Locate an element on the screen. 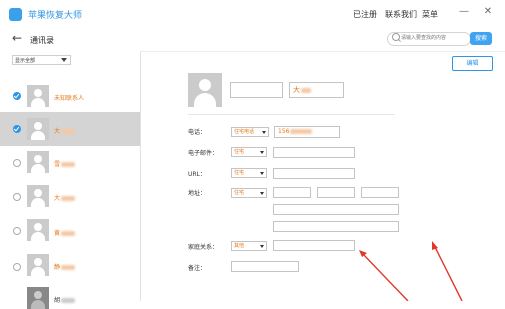 Image resolution: width=505 pixels, height=309 pixels. edit-button: 编辑 is located at coordinates (472, 63).